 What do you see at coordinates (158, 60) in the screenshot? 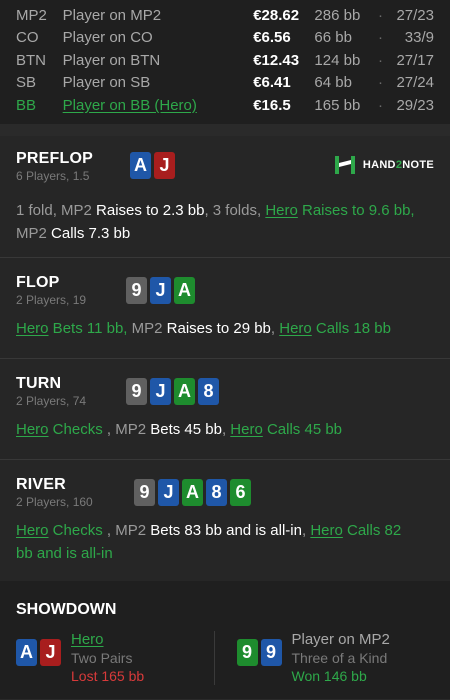
I see `player-name: Player on BTN` at bounding box center [158, 60].